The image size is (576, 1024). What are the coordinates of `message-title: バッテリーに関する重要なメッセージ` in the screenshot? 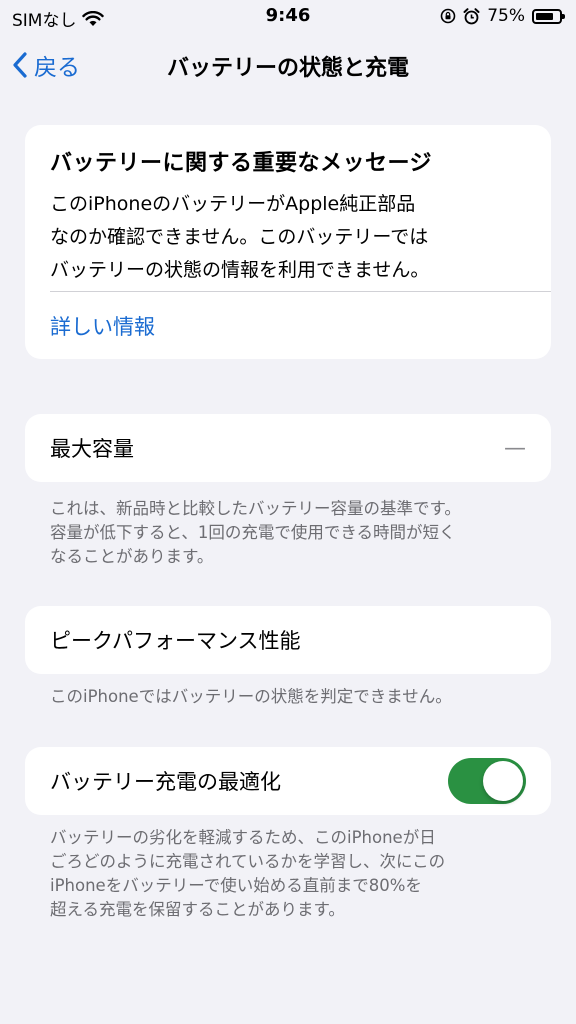 It's located at (241, 163).